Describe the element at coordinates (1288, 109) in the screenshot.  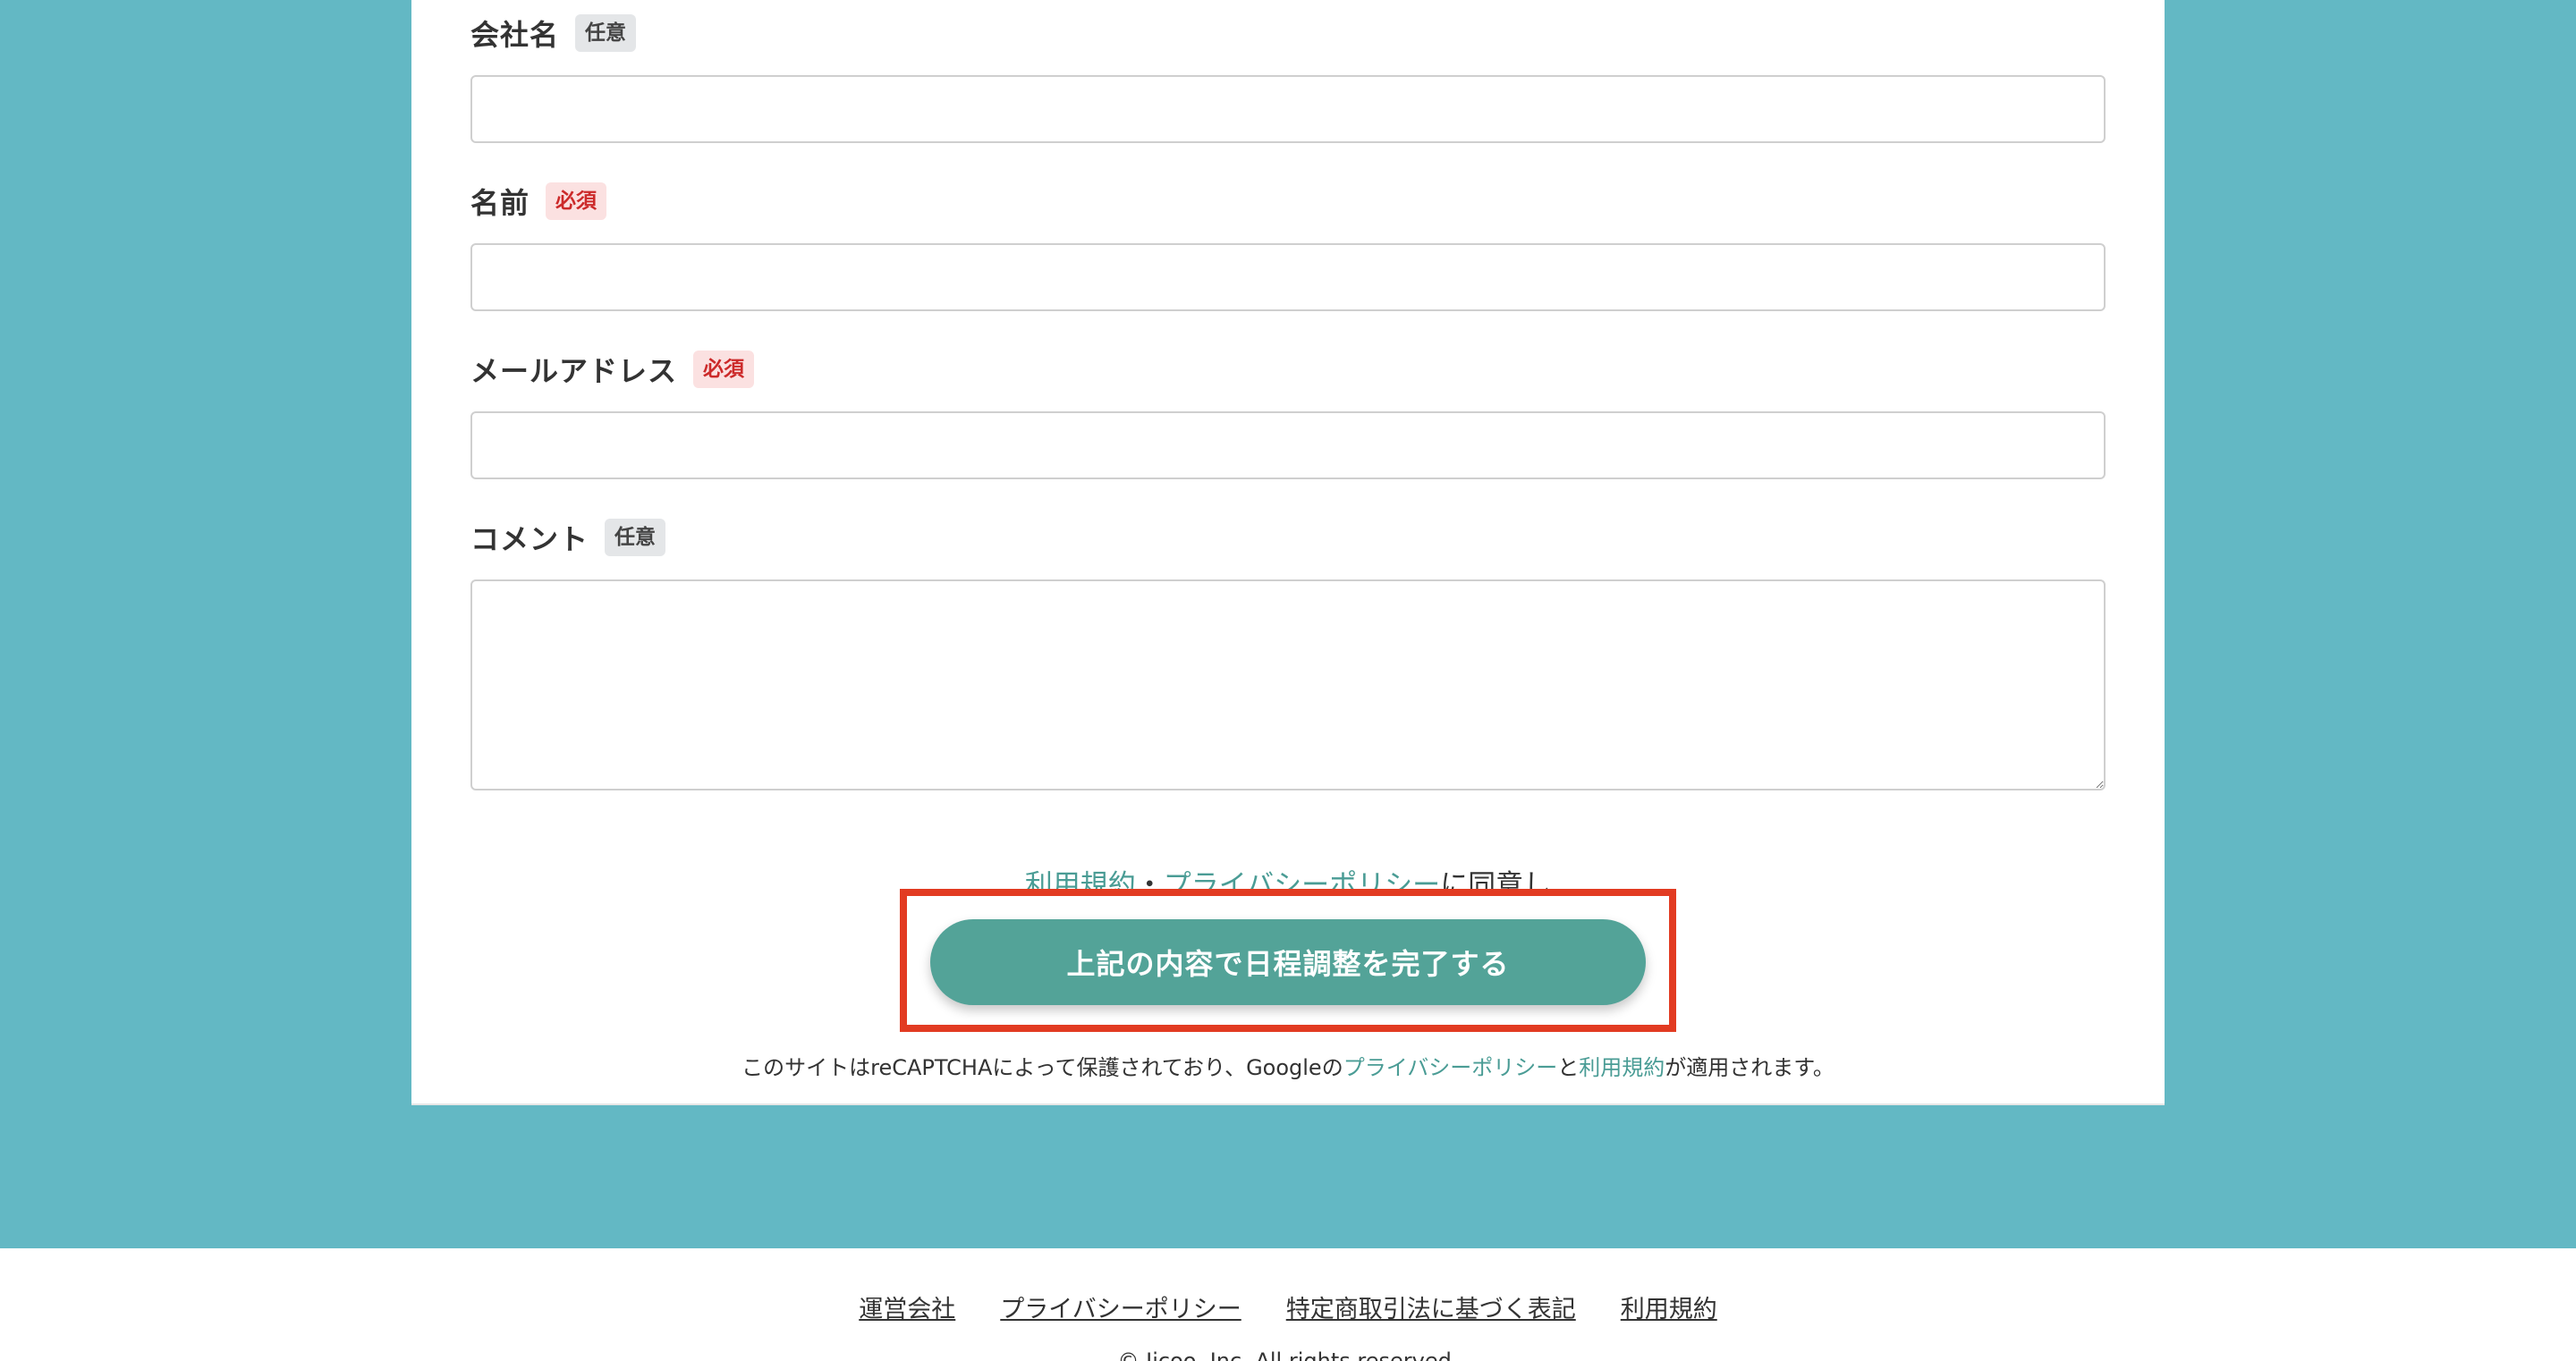
I see `company-input` at that location.